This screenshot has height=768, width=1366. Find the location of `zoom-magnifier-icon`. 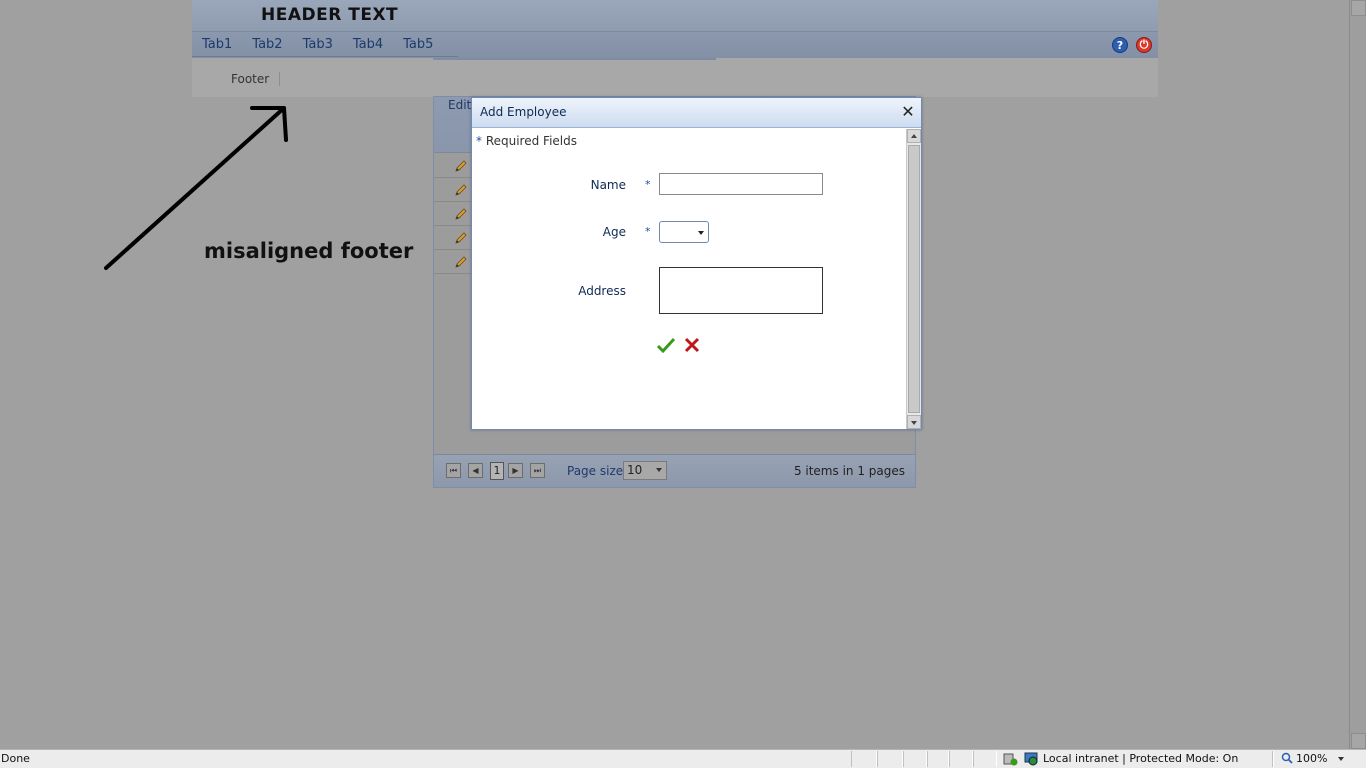

zoom-magnifier-icon is located at coordinates (1287, 758).